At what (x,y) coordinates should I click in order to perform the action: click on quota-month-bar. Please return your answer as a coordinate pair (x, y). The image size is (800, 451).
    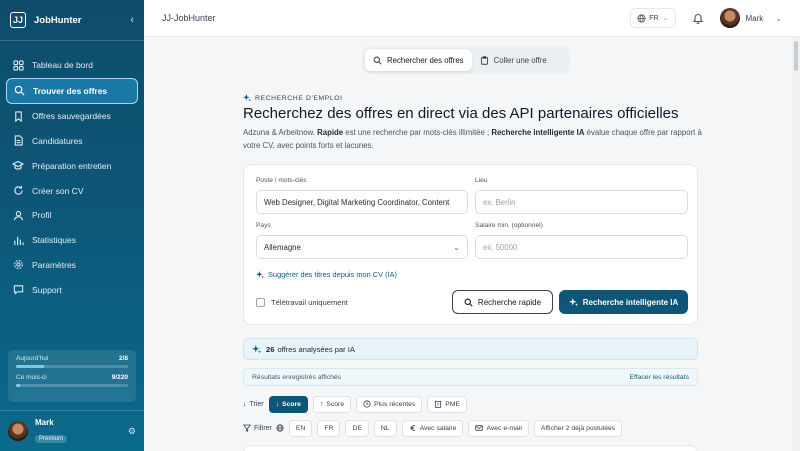
    Looking at the image, I should click on (72, 385).